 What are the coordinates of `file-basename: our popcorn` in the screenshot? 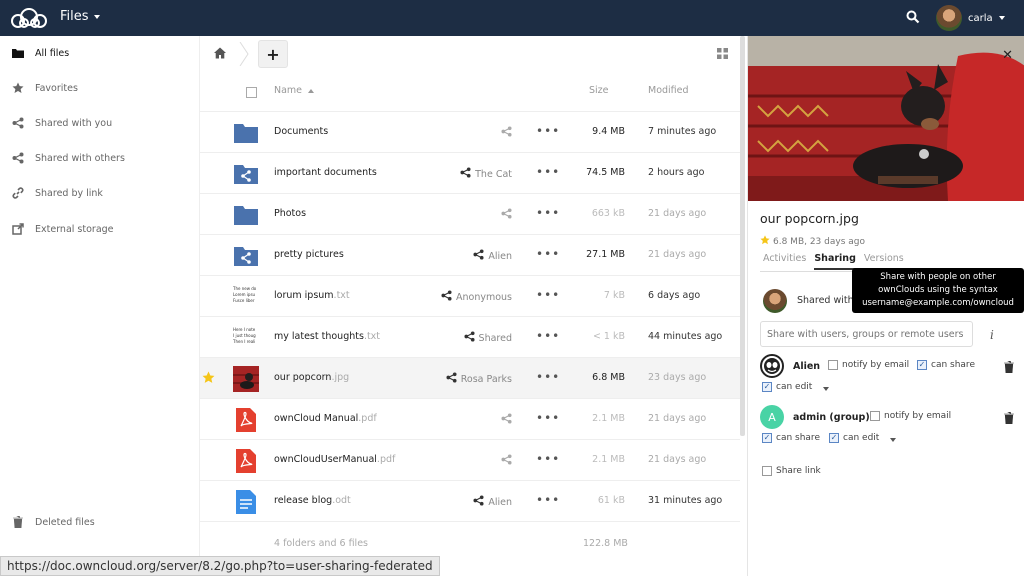 It's located at (303, 377).